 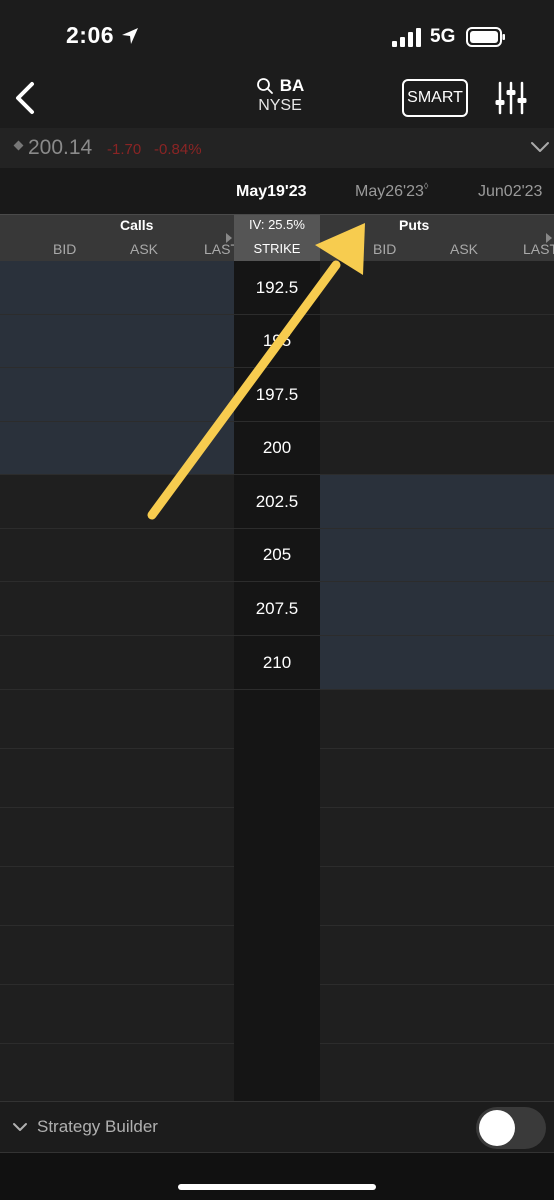 What do you see at coordinates (277, 1127) in the screenshot?
I see `strategy-builder-bar: Strategy Builder` at bounding box center [277, 1127].